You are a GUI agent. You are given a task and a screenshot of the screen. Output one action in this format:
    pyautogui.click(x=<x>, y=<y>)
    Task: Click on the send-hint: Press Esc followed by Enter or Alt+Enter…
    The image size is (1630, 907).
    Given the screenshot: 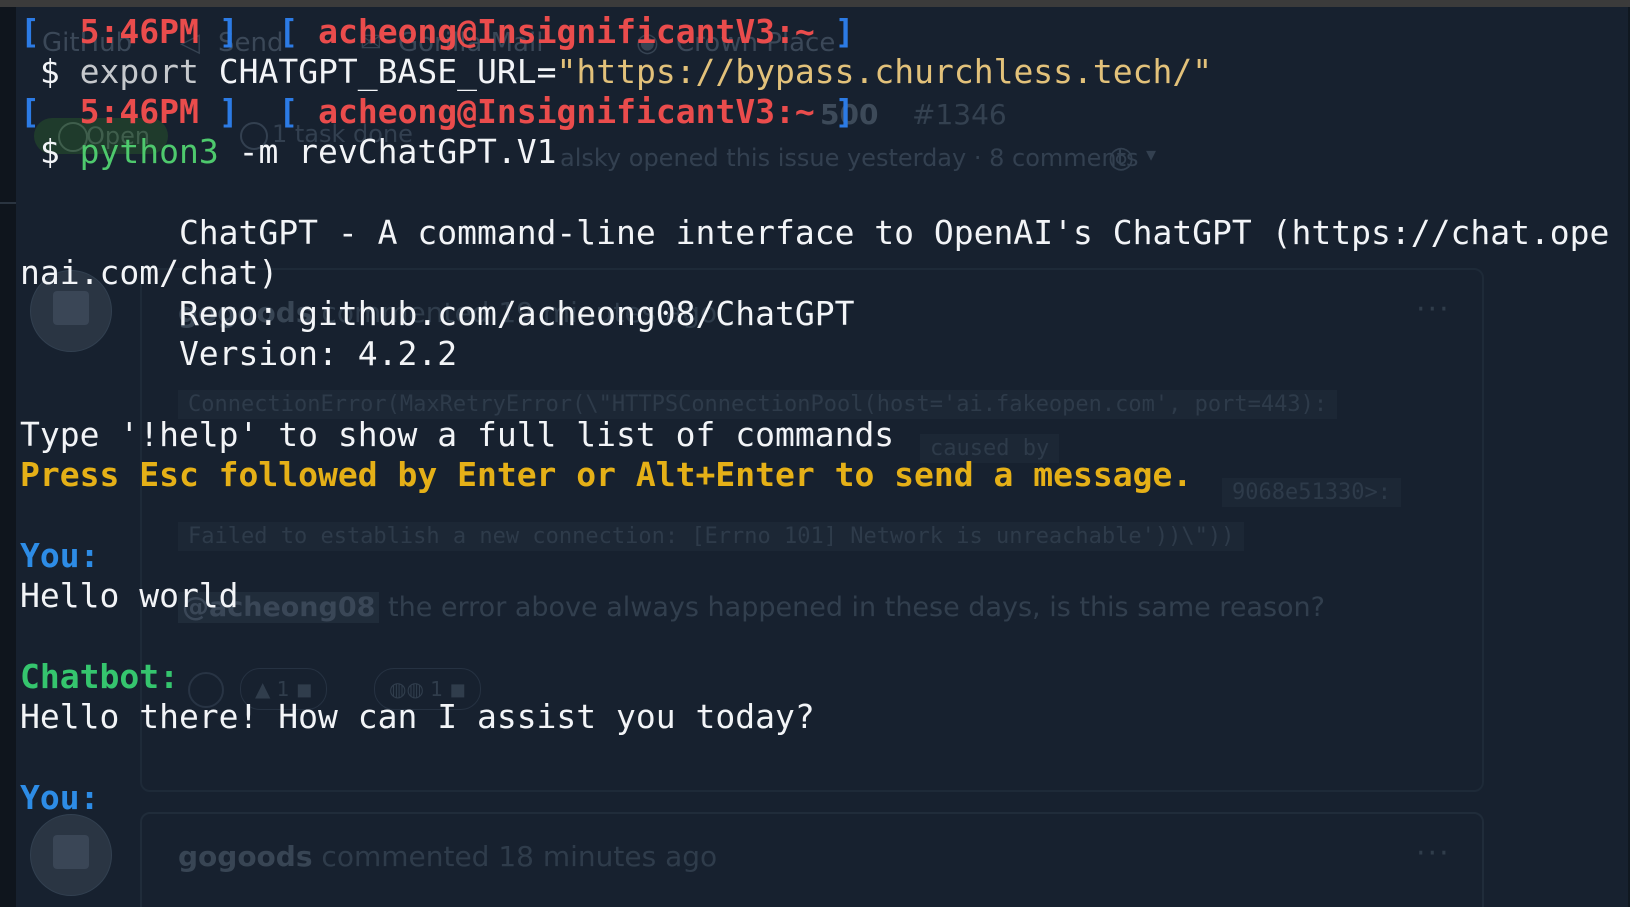 What is the action you would take?
    pyautogui.click(x=606, y=474)
    